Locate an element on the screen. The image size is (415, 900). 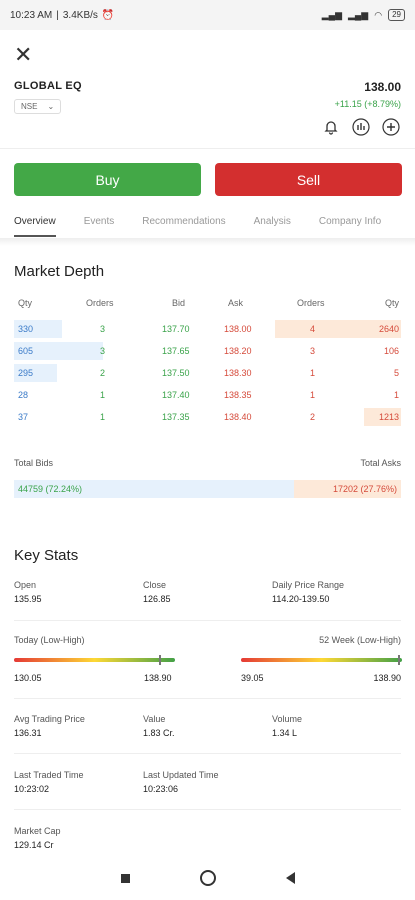
tab-company-info: Company Info is located at coordinates (350, 223).